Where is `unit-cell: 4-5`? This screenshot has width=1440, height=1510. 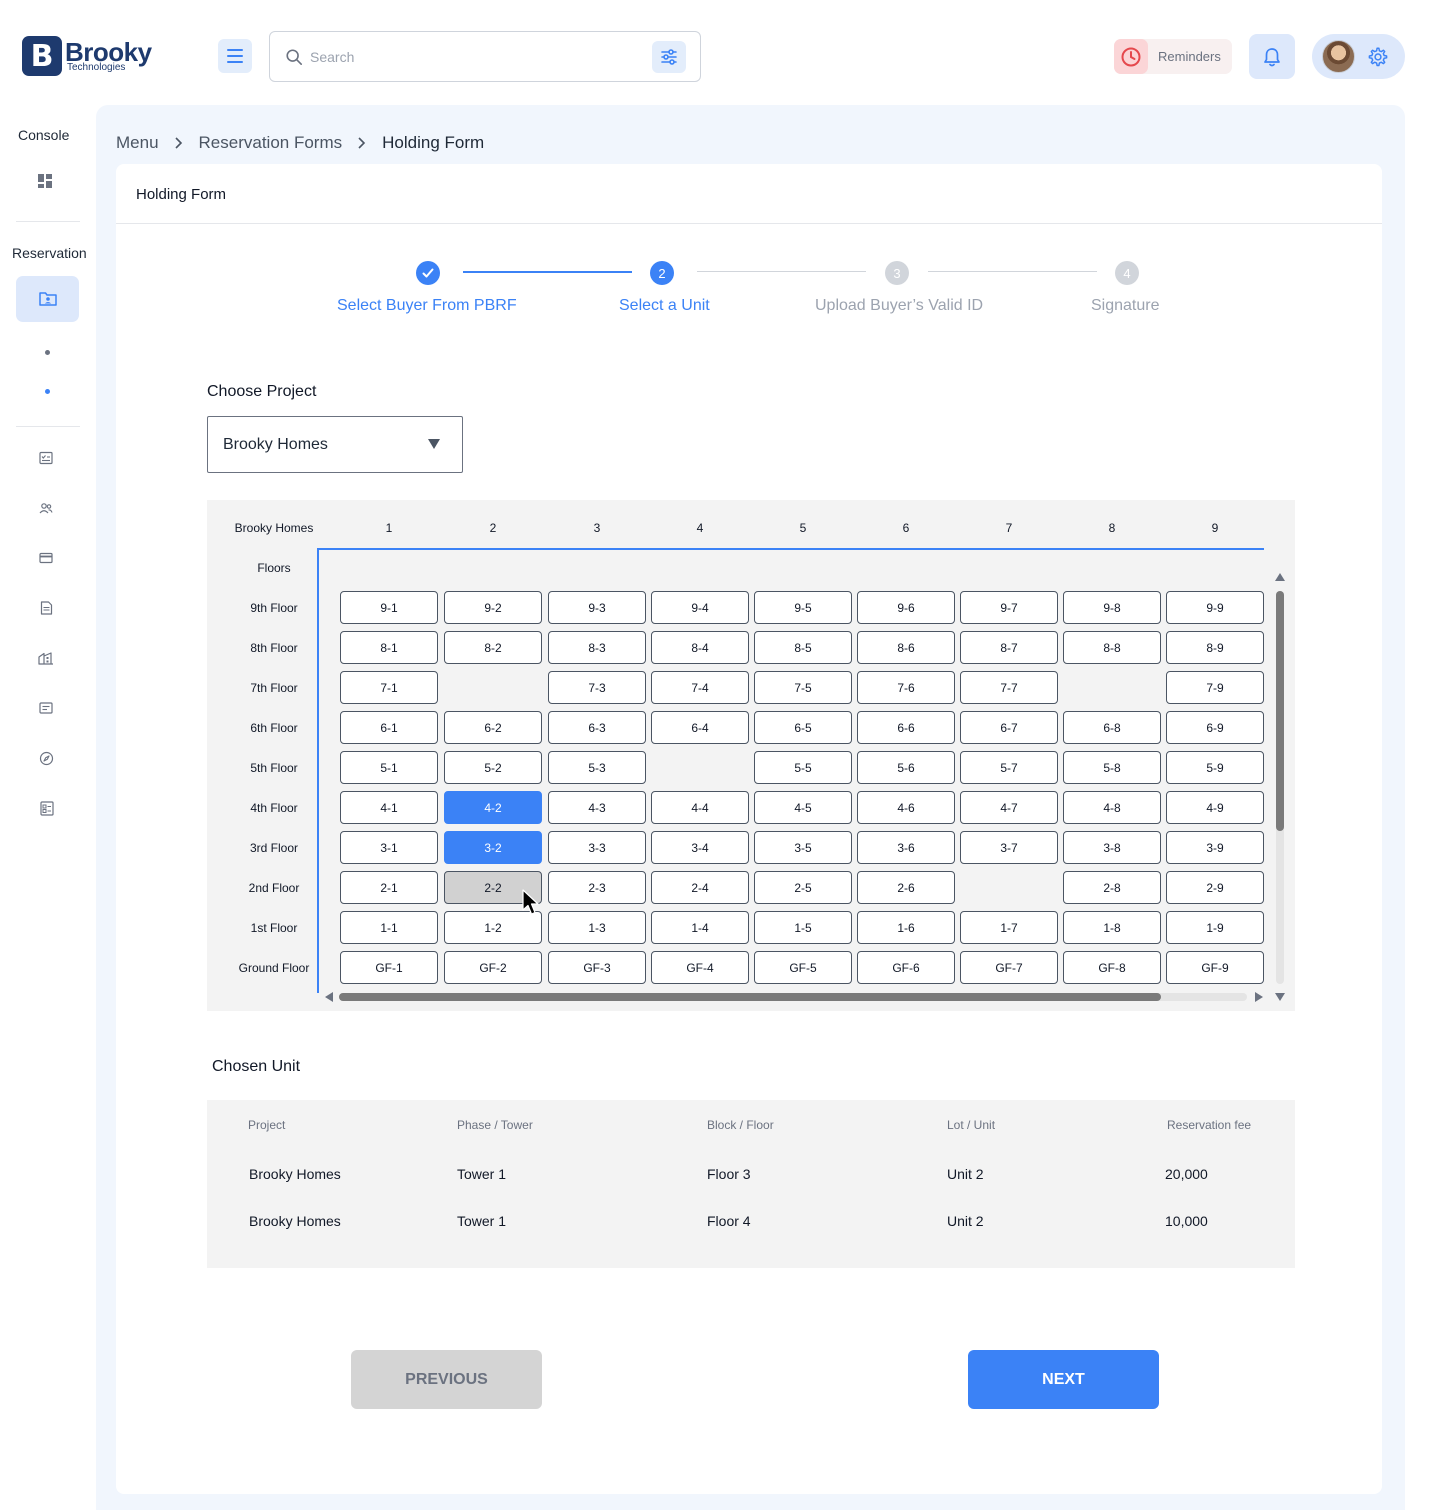 unit-cell: 4-5 is located at coordinates (803, 807).